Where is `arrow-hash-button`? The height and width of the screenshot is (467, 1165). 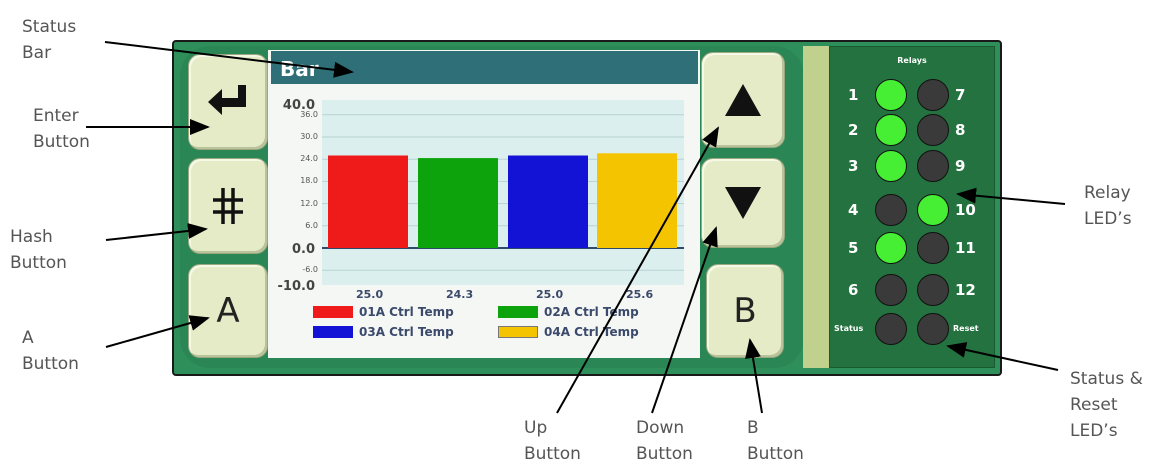 arrow-hash-button is located at coordinates (156, 232).